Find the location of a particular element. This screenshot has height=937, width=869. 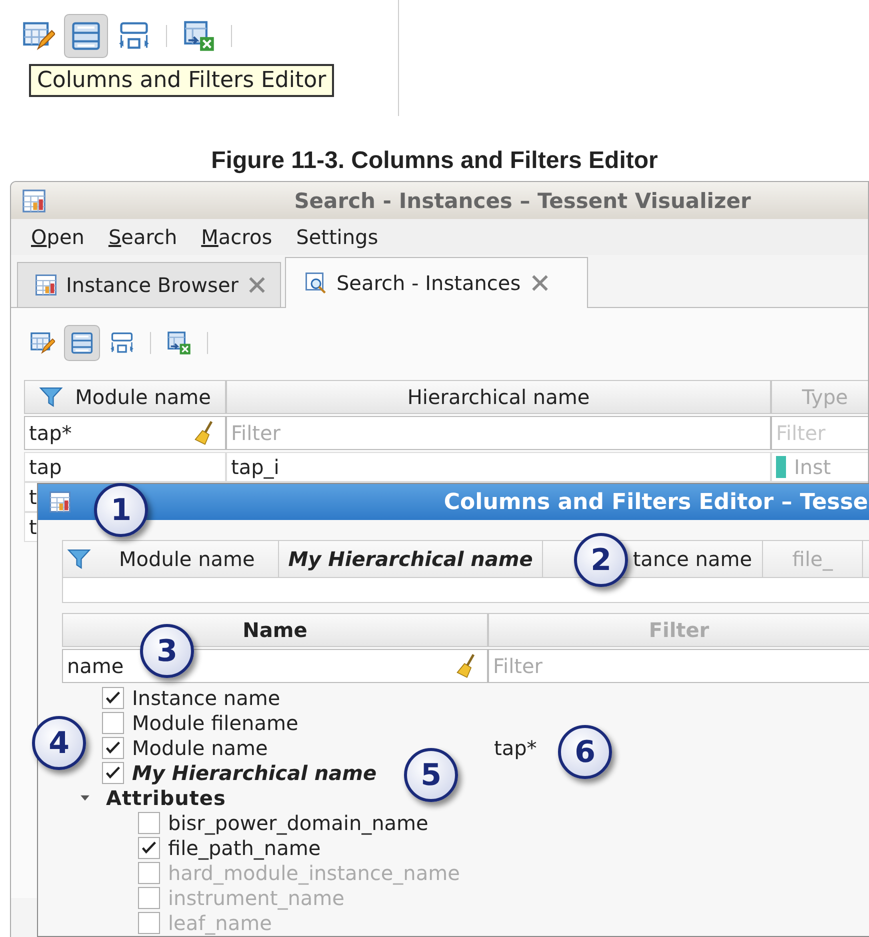

tab: Instance Browser is located at coordinates (149, 284).